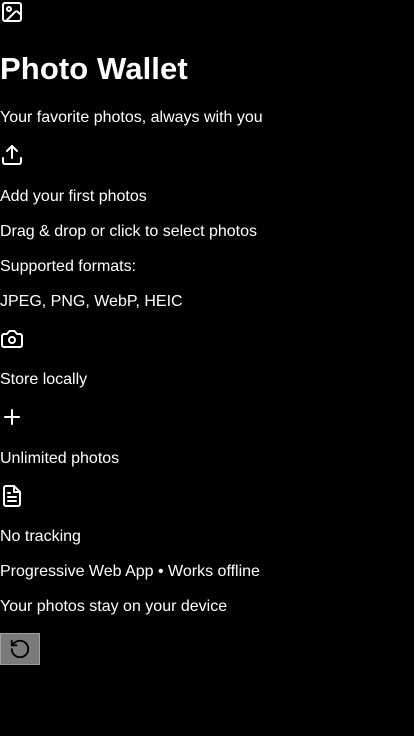  I want to click on reset-icon, so click(20, 649).